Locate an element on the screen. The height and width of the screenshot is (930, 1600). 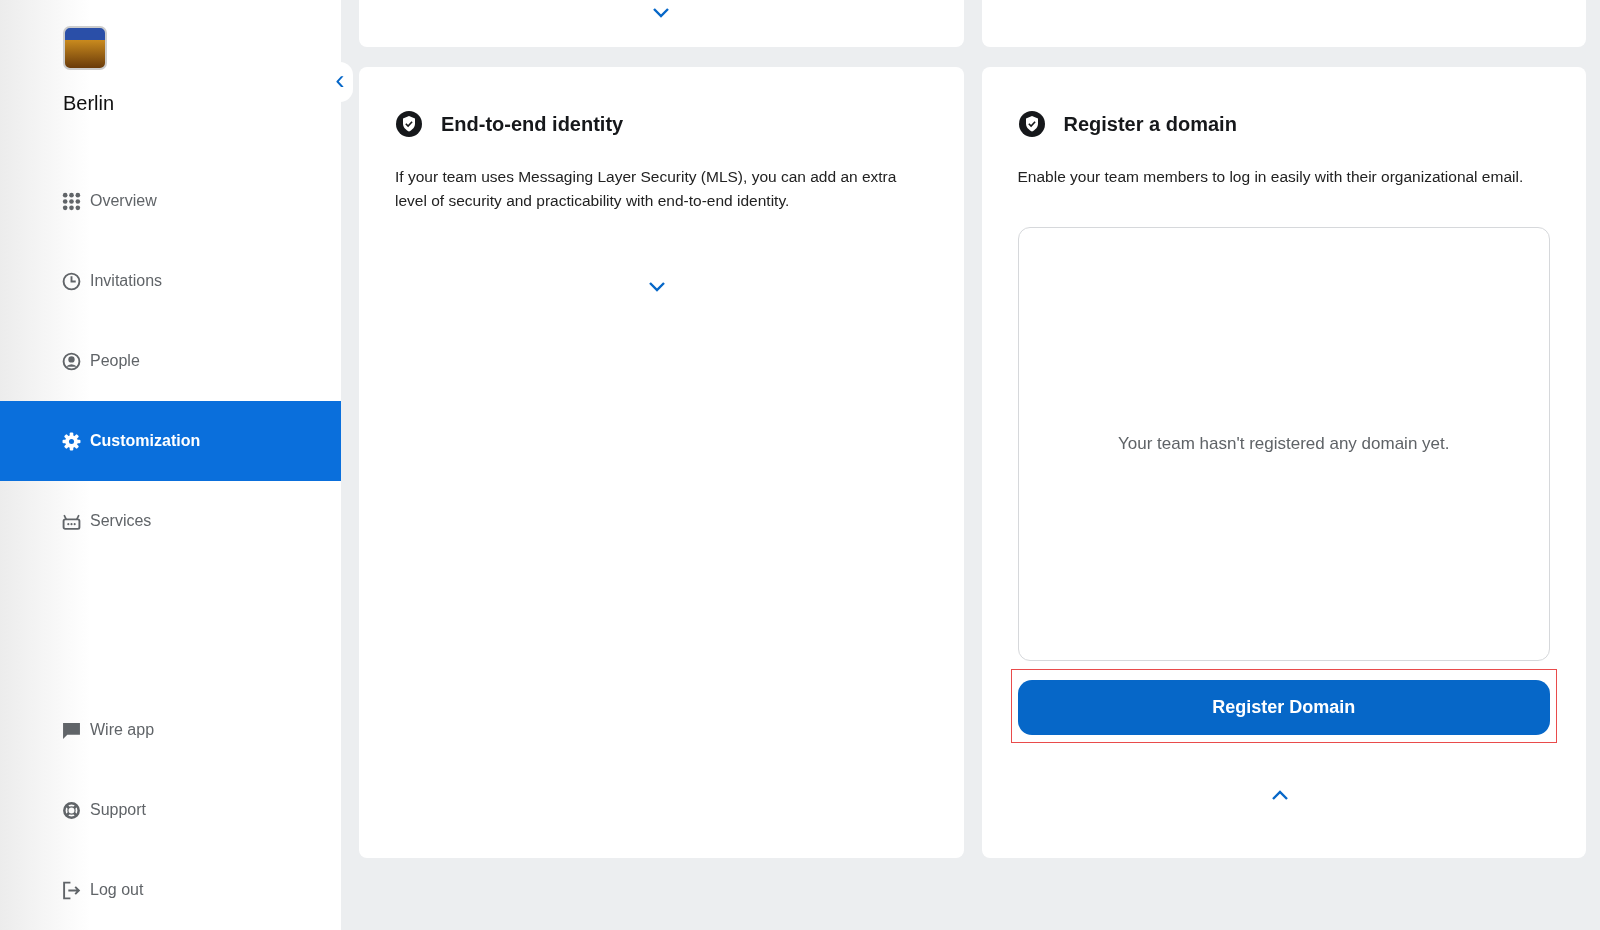
card-description: If your team uses Messaging Layer Security (MLS), you can add an extra level of security and practicability with end-to-end identity. is located at coordinates (646, 189).